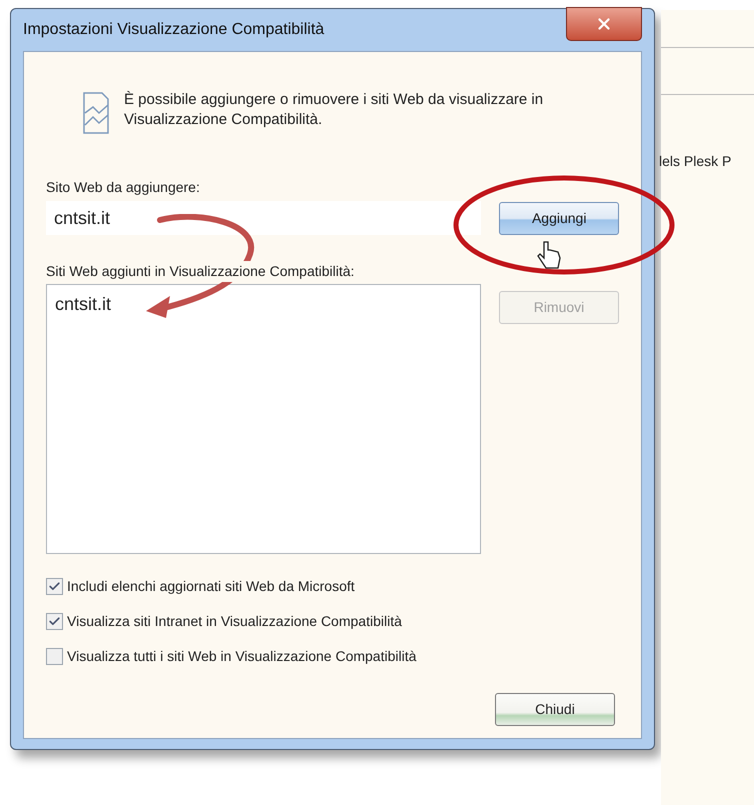  I want to click on background-text: lels Plesk P, so click(695, 161).